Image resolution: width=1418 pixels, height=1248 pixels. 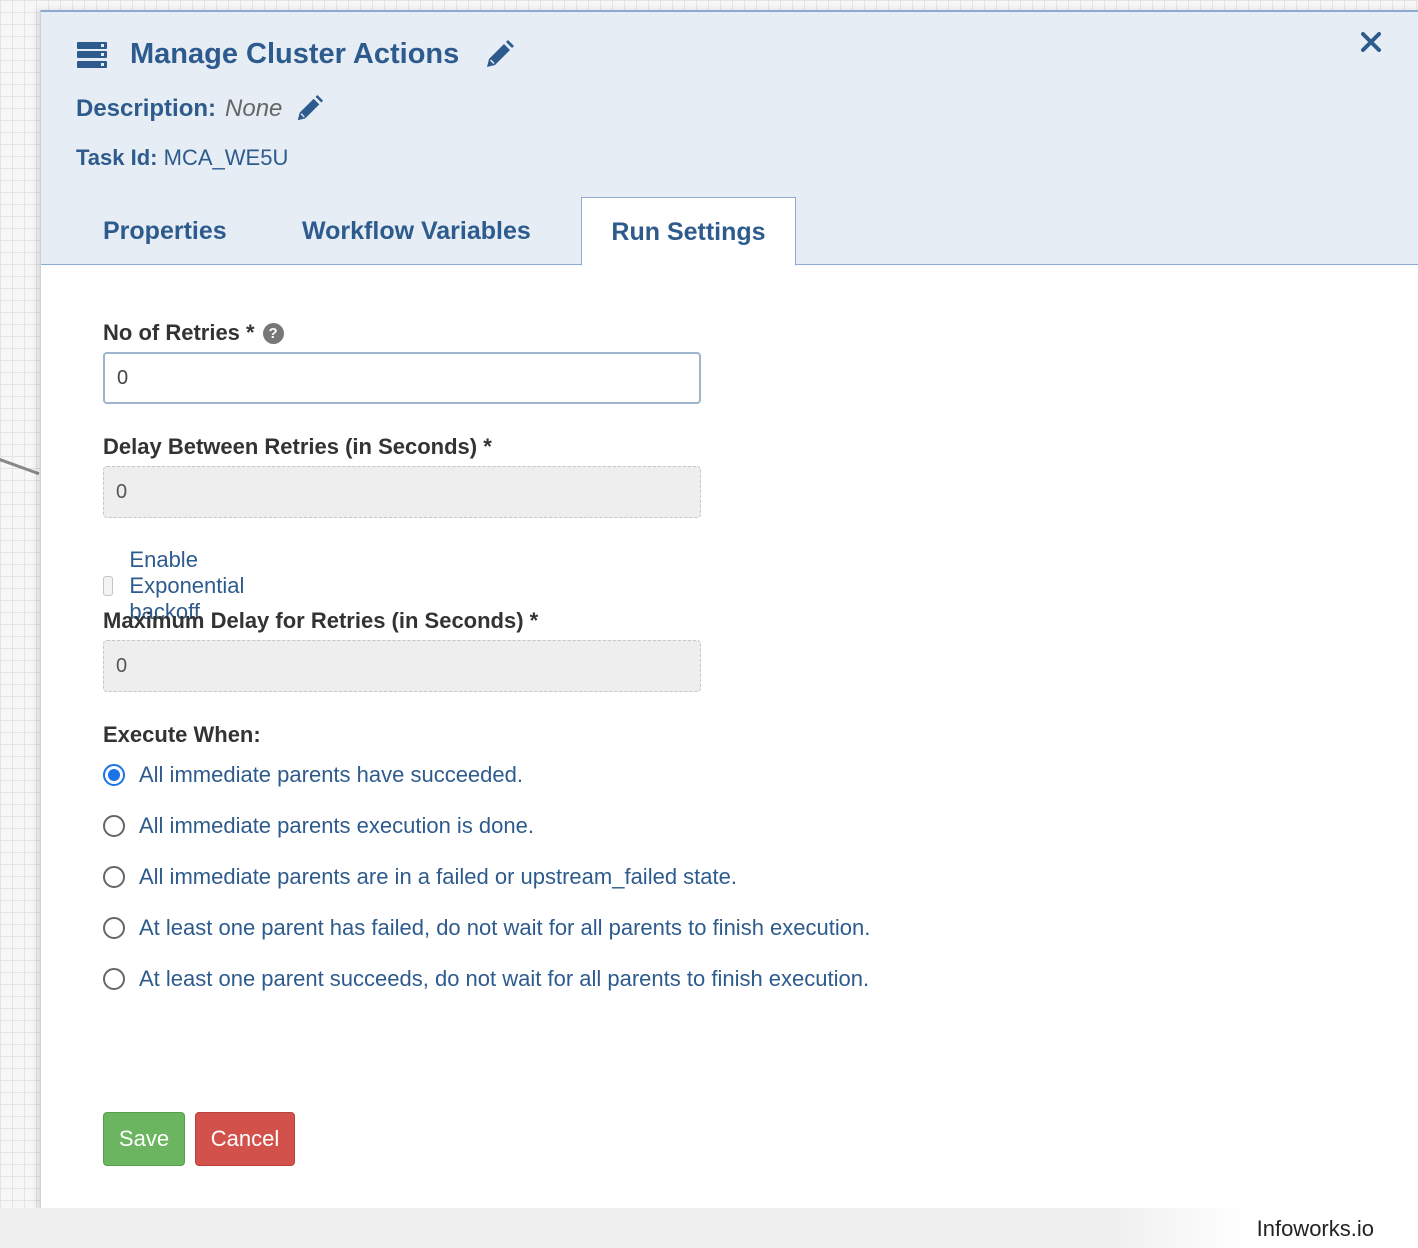 I want to click on task-id-row: Task Id: MCA_WE5U, so click(x=182, y=158).